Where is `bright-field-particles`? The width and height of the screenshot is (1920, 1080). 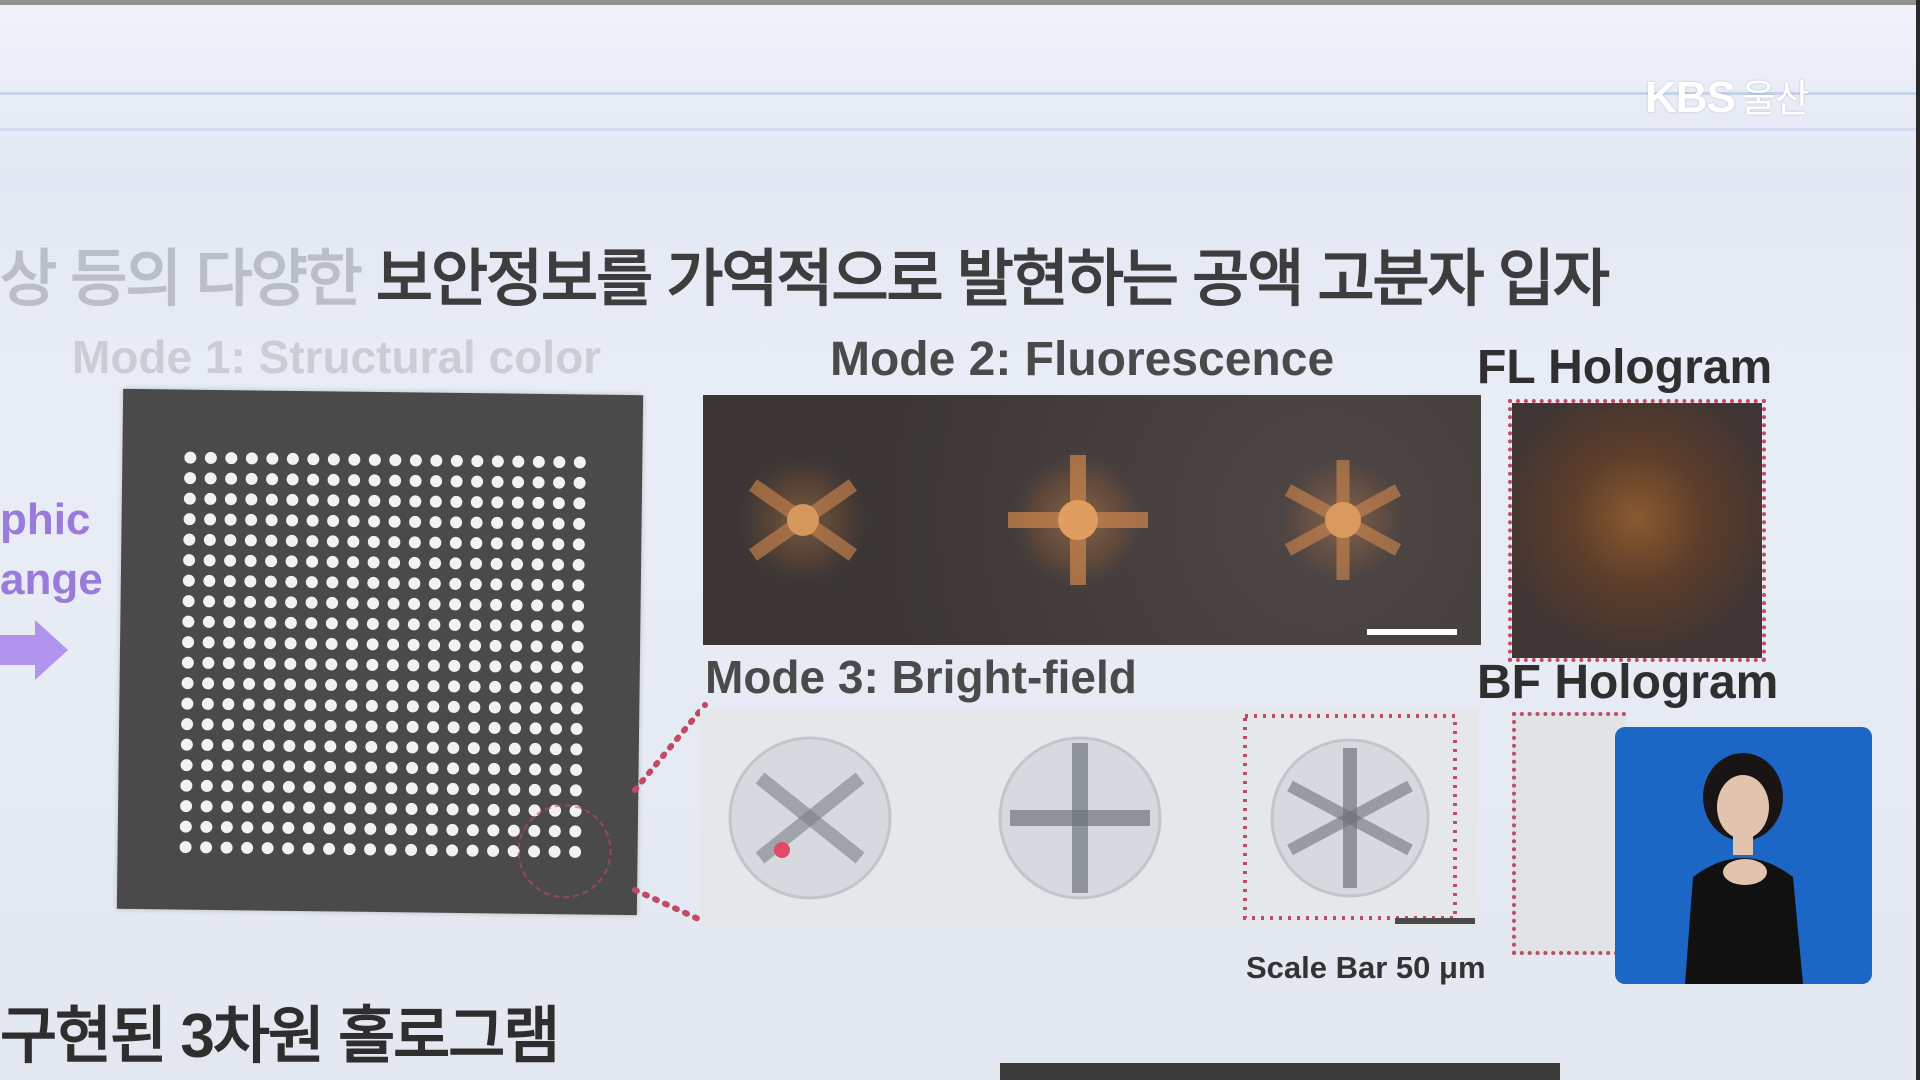
bright-field-particles is located at coordinates (1101, 819).